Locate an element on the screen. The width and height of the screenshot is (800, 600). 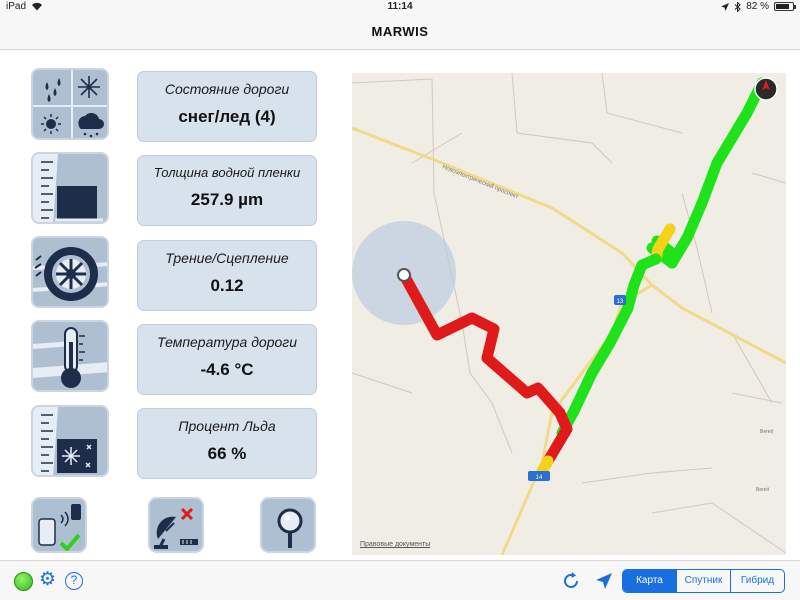
route-segment-green-north is located at coordinates (717, 173).